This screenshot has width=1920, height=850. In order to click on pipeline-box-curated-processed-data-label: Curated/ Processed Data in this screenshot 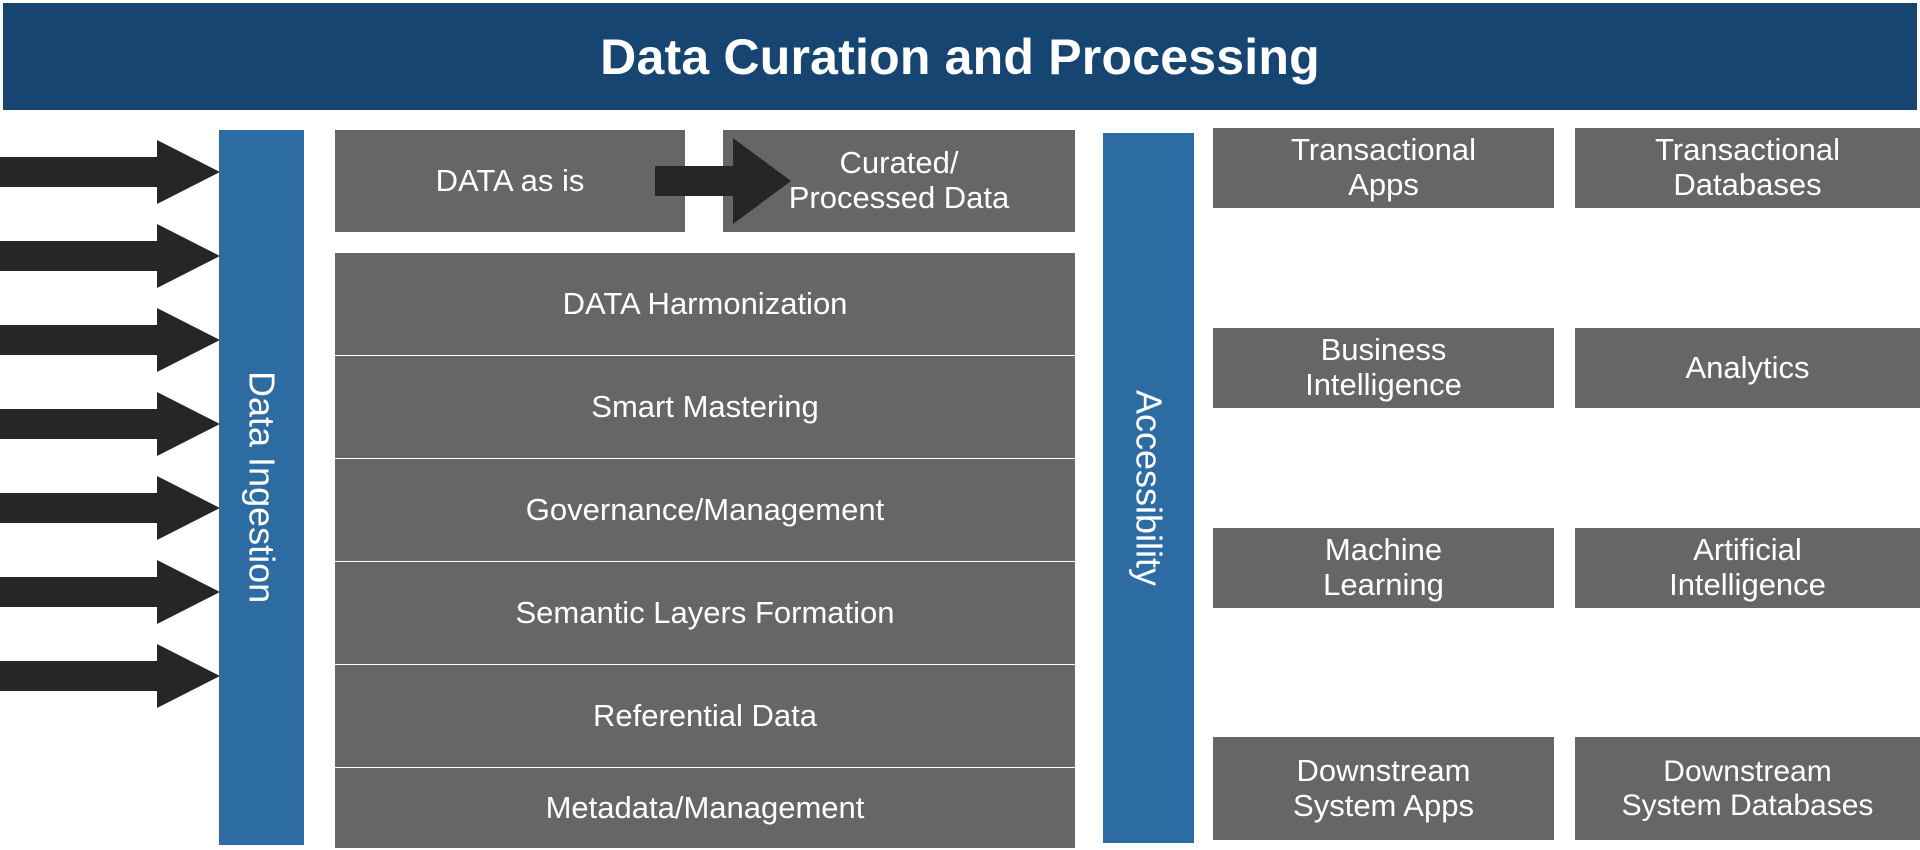, I will do `click(899, 180)`.